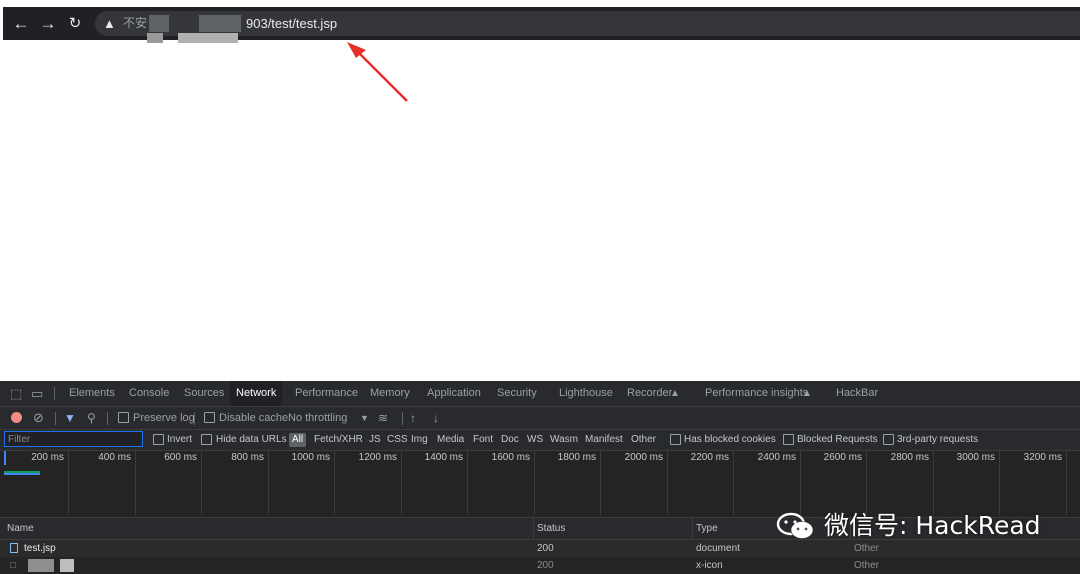 Image resolution: width=1080 pixels, height=574 pixels. I want to click on tab-performance: Performance, so click(326, 393).